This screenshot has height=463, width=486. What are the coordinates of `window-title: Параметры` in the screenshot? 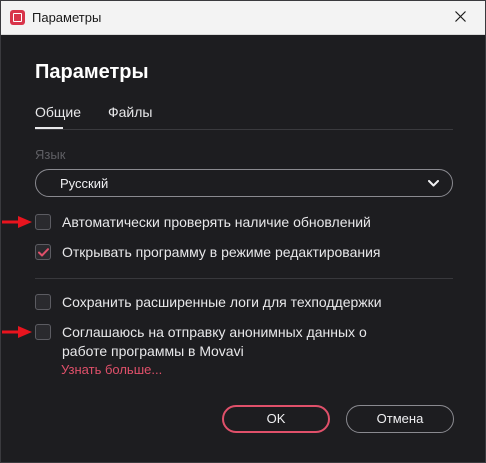 It's located at (67, 17).